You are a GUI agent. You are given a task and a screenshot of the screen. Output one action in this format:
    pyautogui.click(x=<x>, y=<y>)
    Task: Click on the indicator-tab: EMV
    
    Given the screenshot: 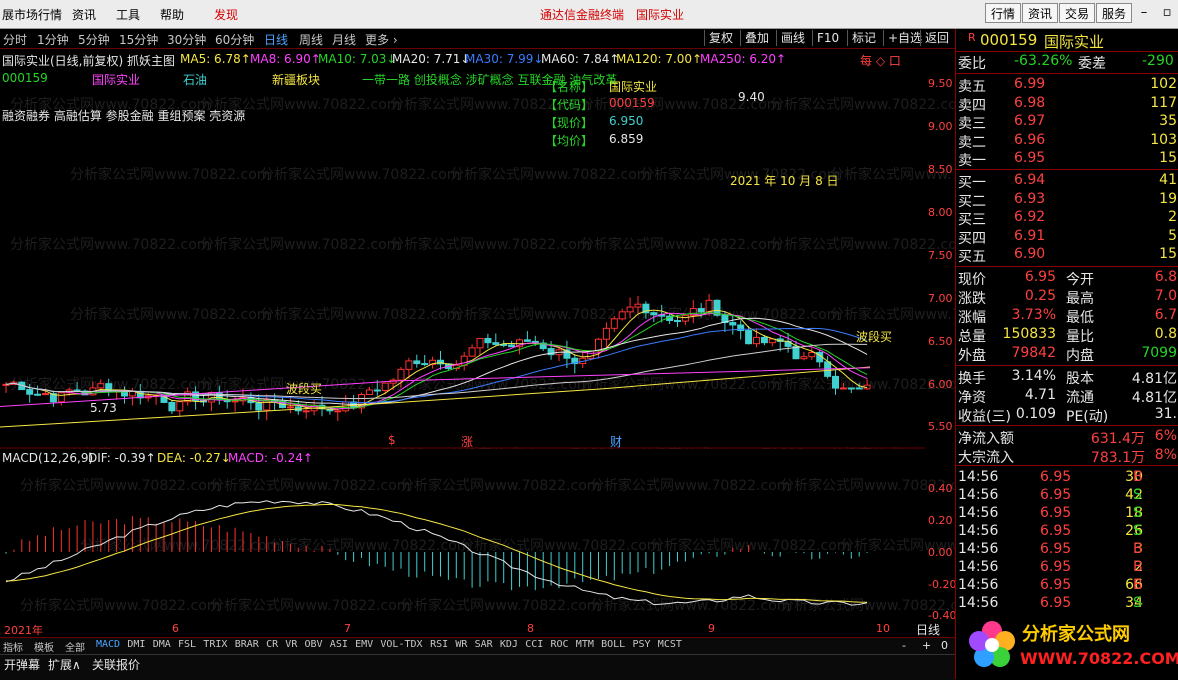 What is the action you would take?
    pyautogui.click(x=364, y=644)
    